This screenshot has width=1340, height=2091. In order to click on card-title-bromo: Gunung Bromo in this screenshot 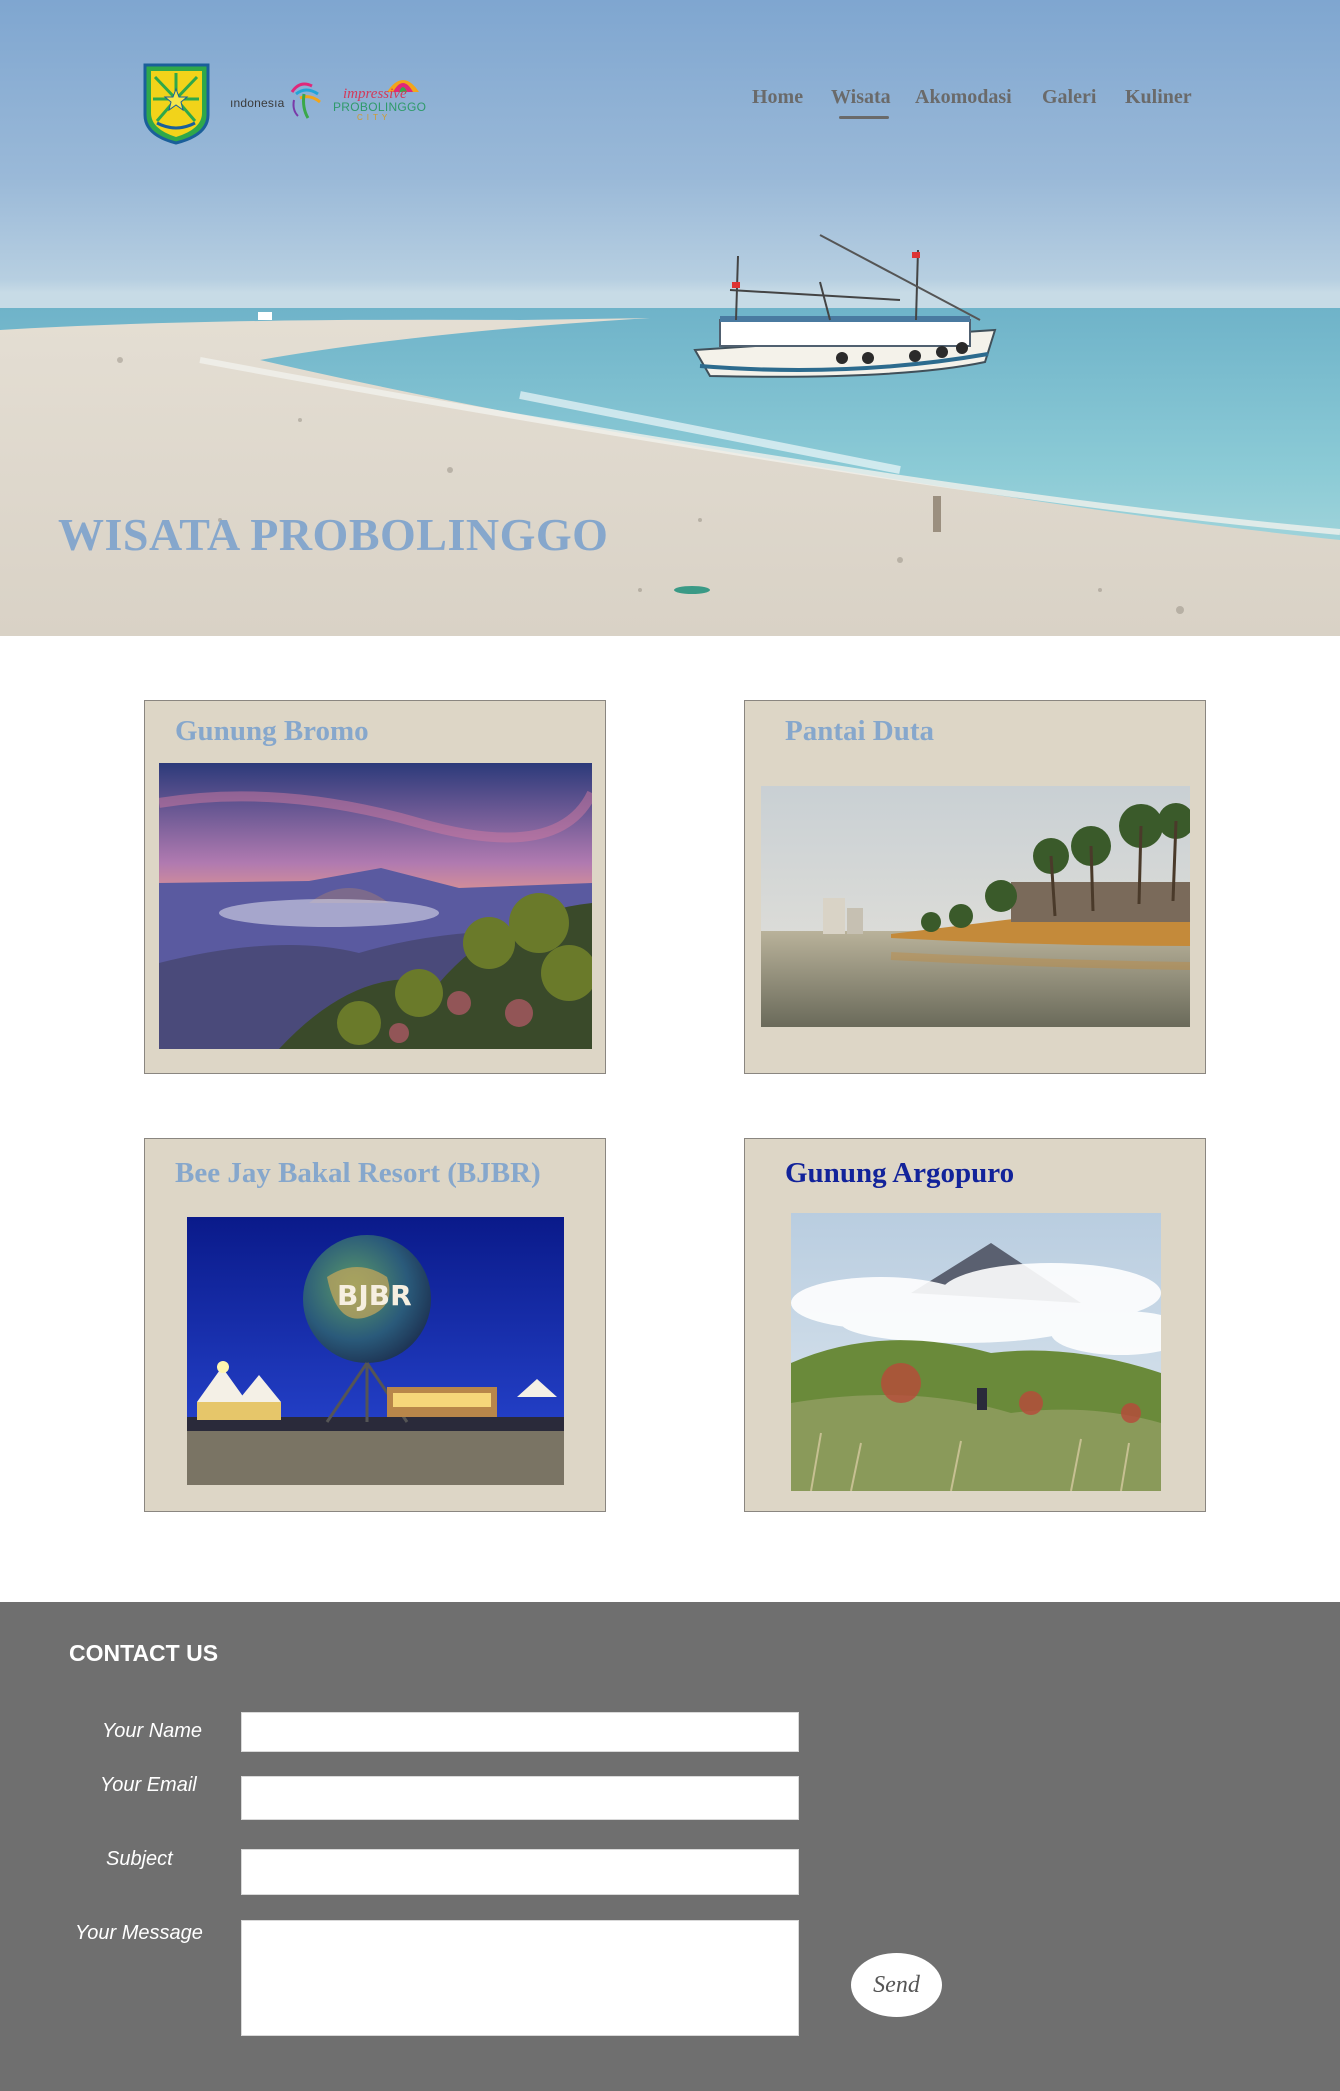, I will do `click(272, 731)`.